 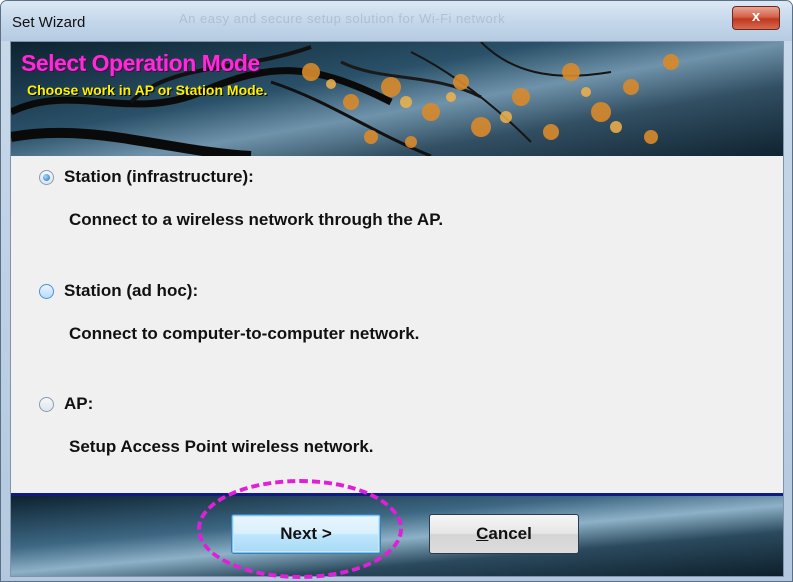 What do you see at coordinates (300, 529) in the screenshot?
I see `next-button-highlight-annotation` at bounding box center [300, 529].